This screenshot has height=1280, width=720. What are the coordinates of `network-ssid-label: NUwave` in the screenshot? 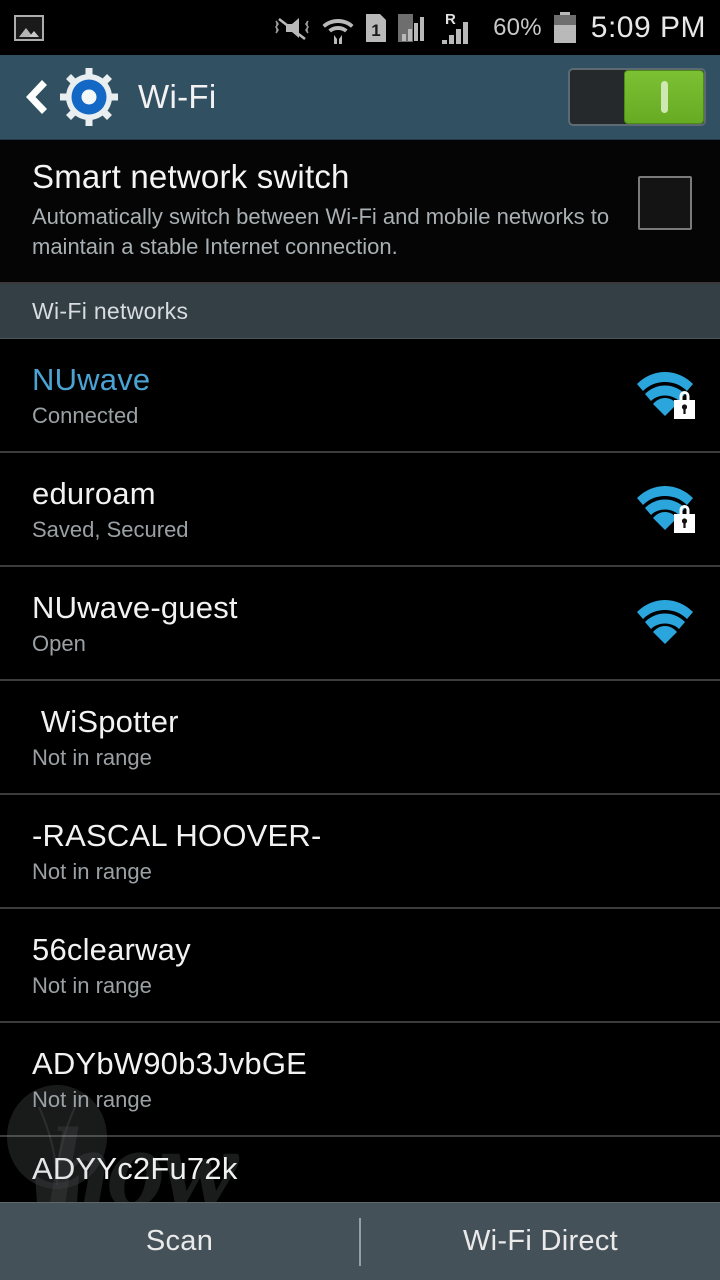 It's located at (91, 379).